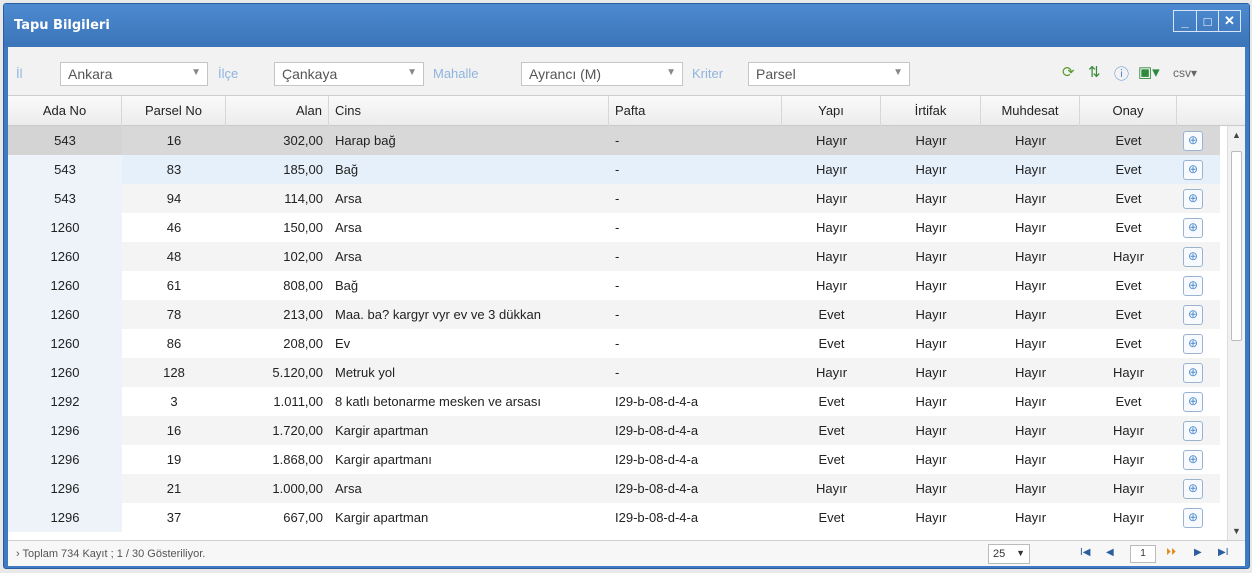  What do you see at coordinates (614, 343) in the screenshot?
I see `table-row: 1260 86 208,00 Ev - Evet Hayır Hayır Evet ⊕` at bounding box center [614, 343].